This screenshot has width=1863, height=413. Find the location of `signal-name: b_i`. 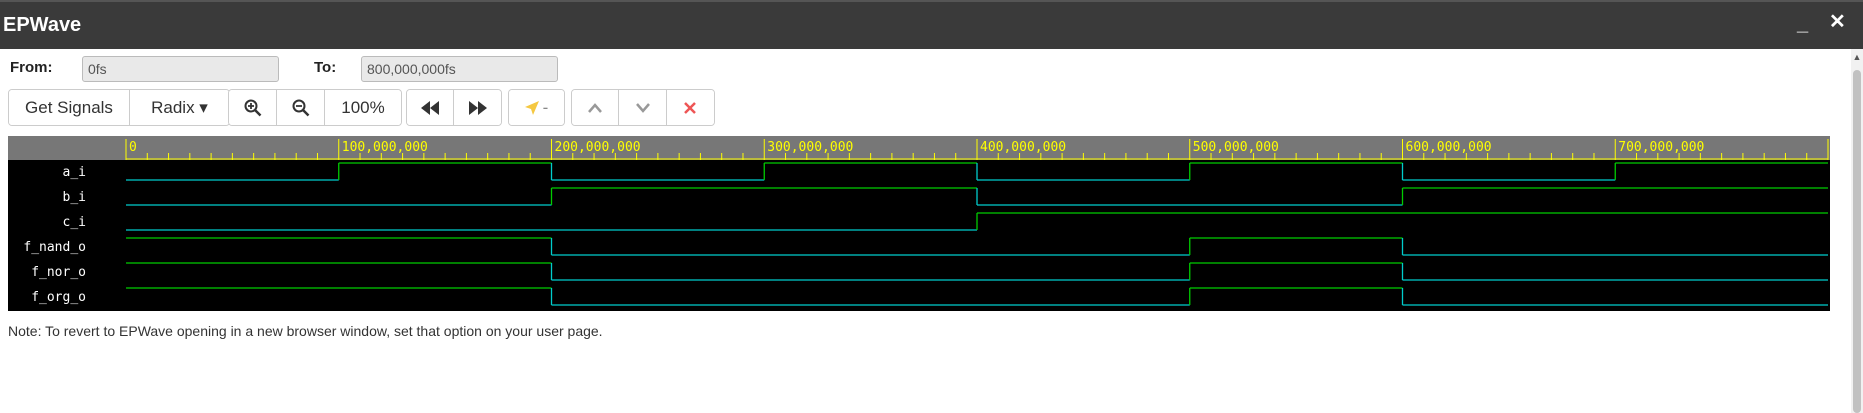

signal-name: b_i is located at coordinates (74, 197).